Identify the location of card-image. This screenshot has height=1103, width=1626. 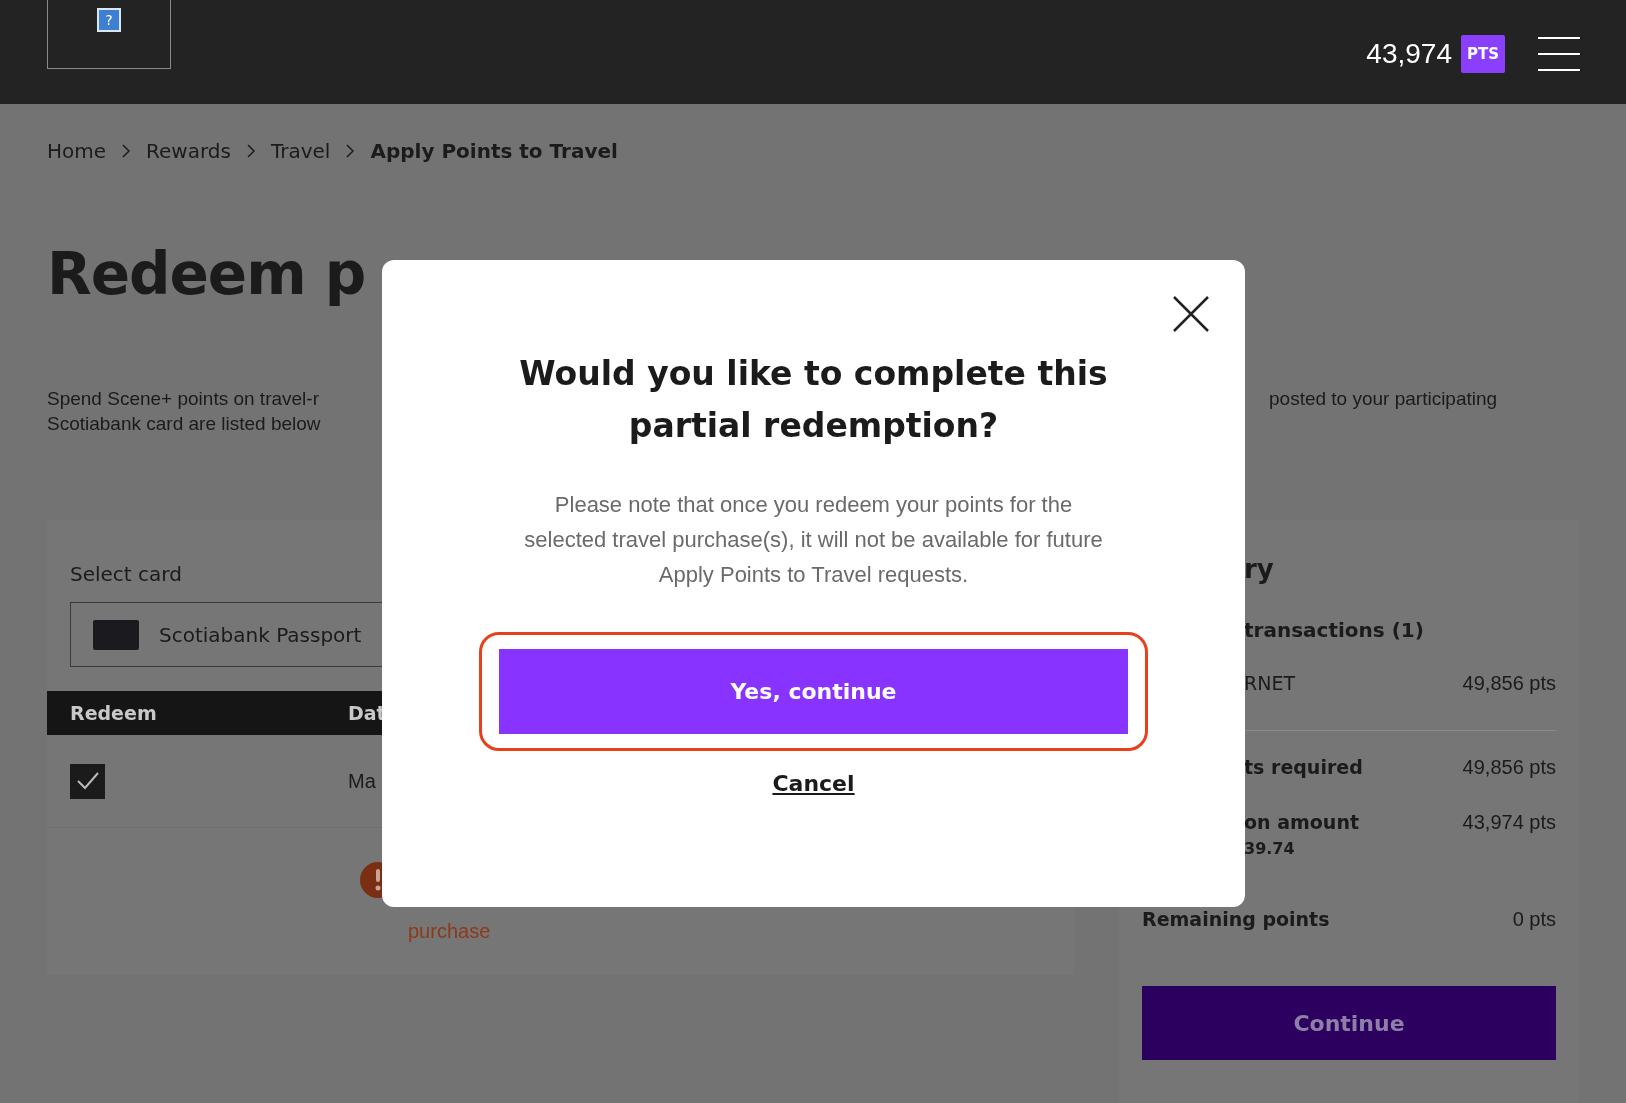
(116, 634).